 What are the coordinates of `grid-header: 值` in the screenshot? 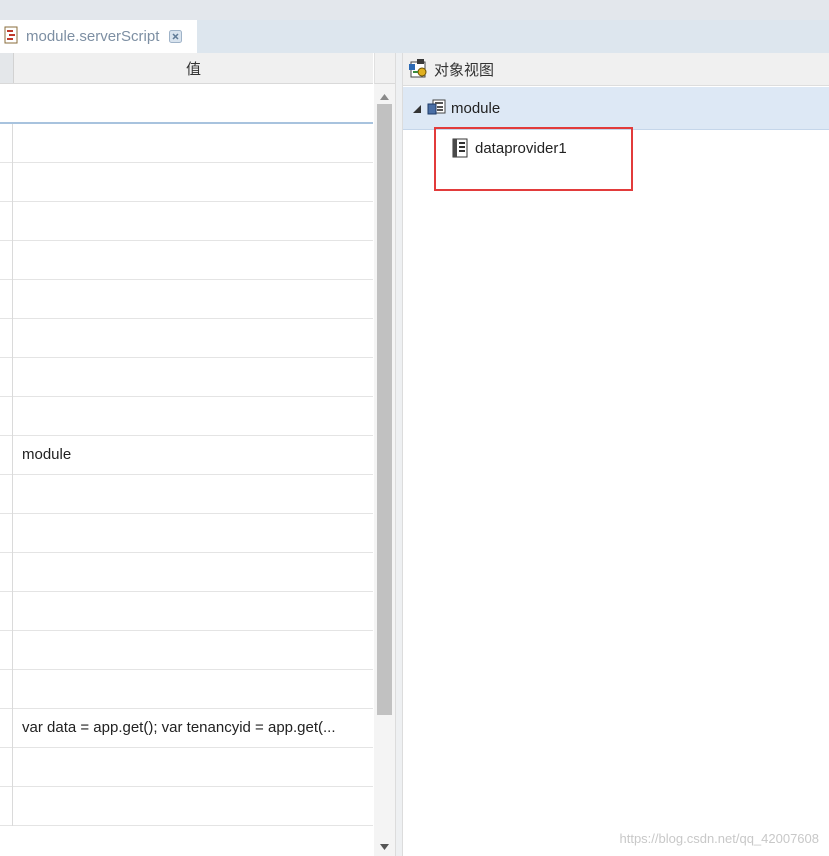 It's located at (186, 68).